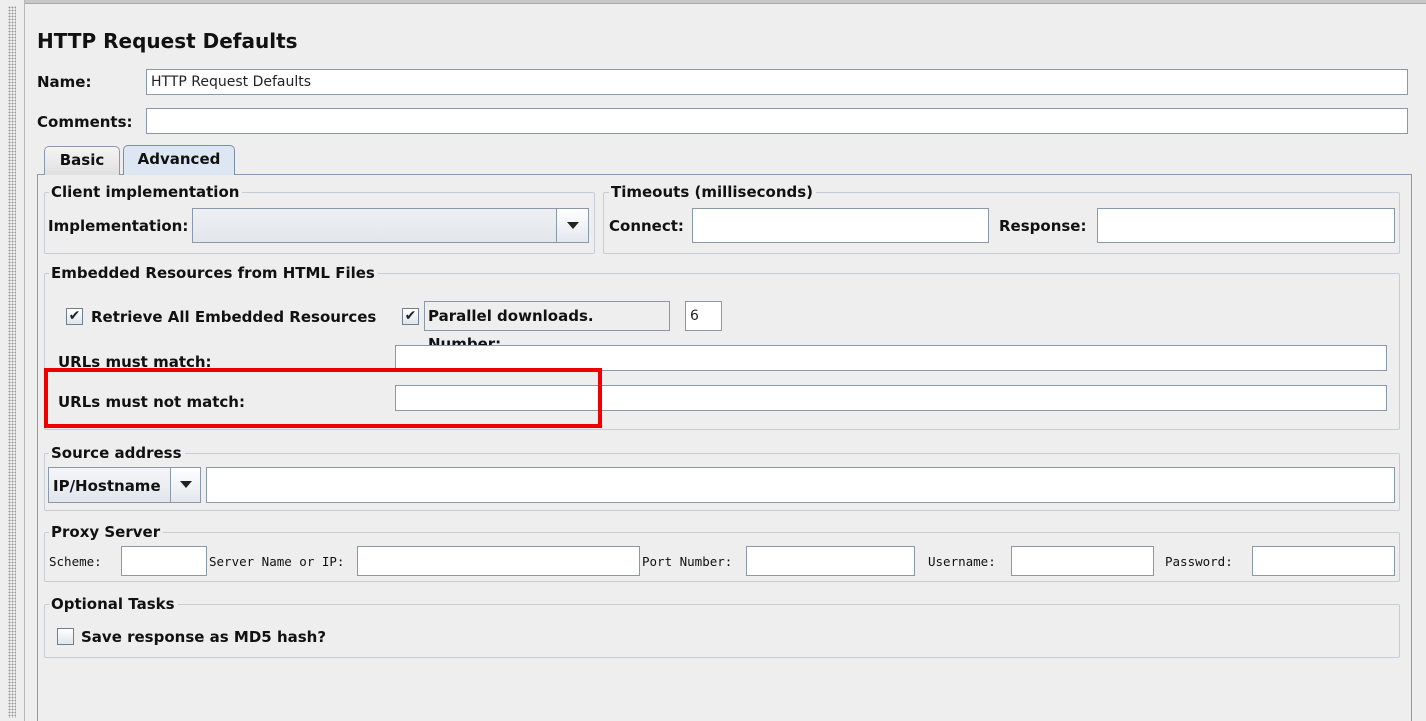 The image size is (1426, 721). Describe the element at coordinates (213, 273) in the screenshot. I see `embedded-resources-legend: Embedded Resources from HTML Files` at that location.